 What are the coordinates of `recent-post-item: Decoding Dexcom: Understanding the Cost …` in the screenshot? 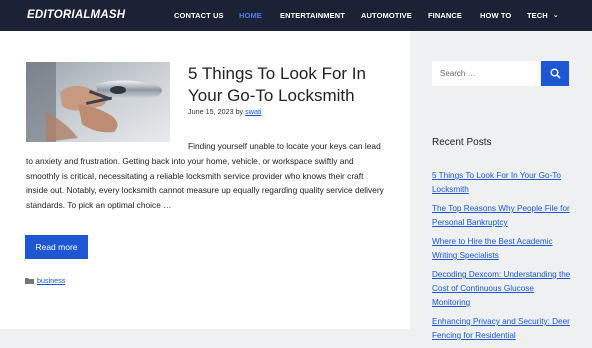 It's located at (502, 289).